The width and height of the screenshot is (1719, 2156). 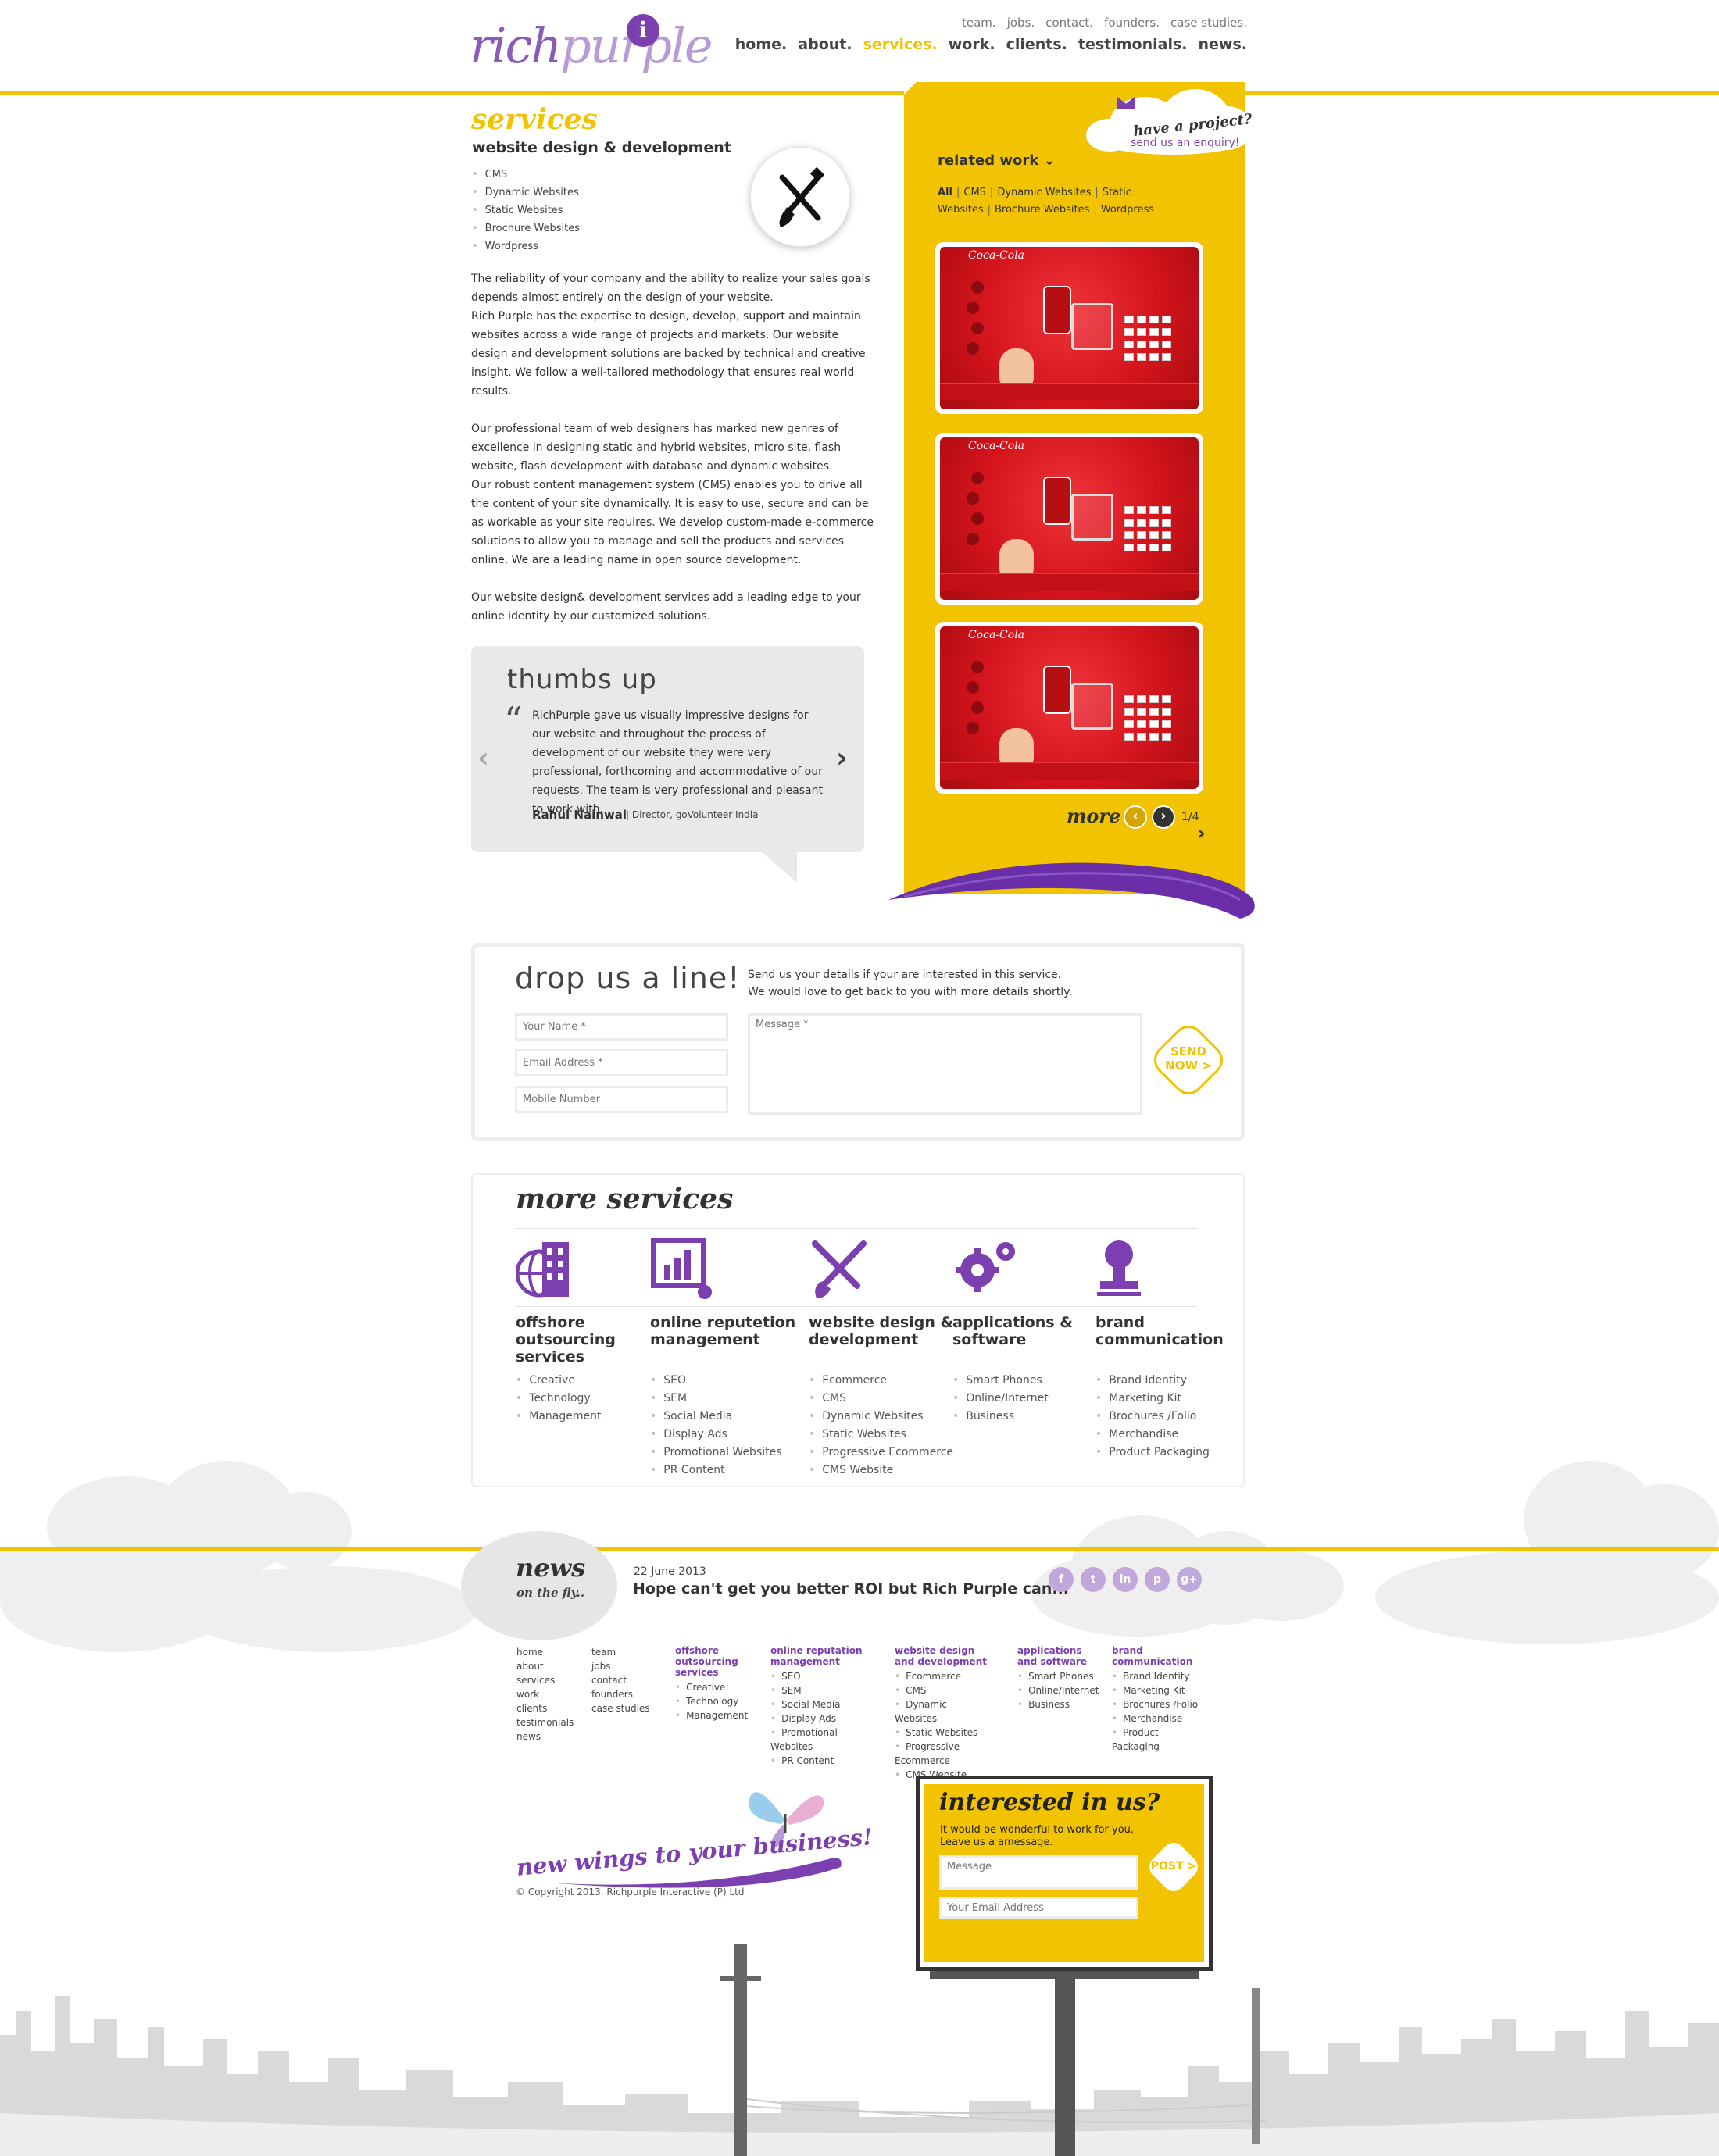 I want to click on top-link: case studies., so click(x=1208, y=23).